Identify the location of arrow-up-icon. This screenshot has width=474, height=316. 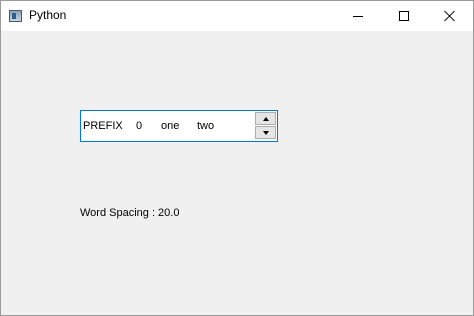
(265, 118).